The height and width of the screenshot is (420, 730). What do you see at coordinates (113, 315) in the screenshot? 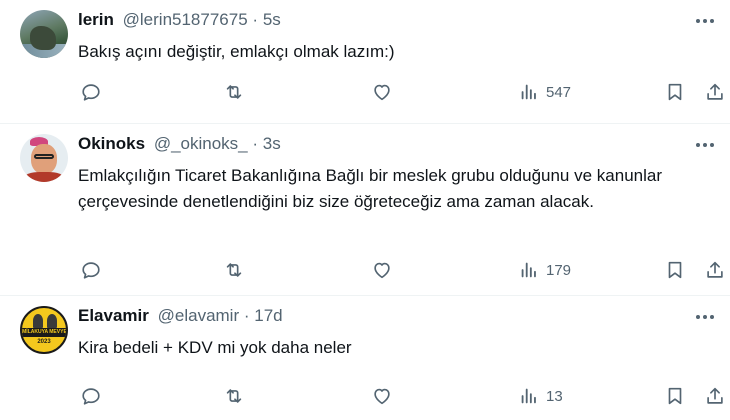
I see `author-name: Elavamir` at bounding box center [113, 315].